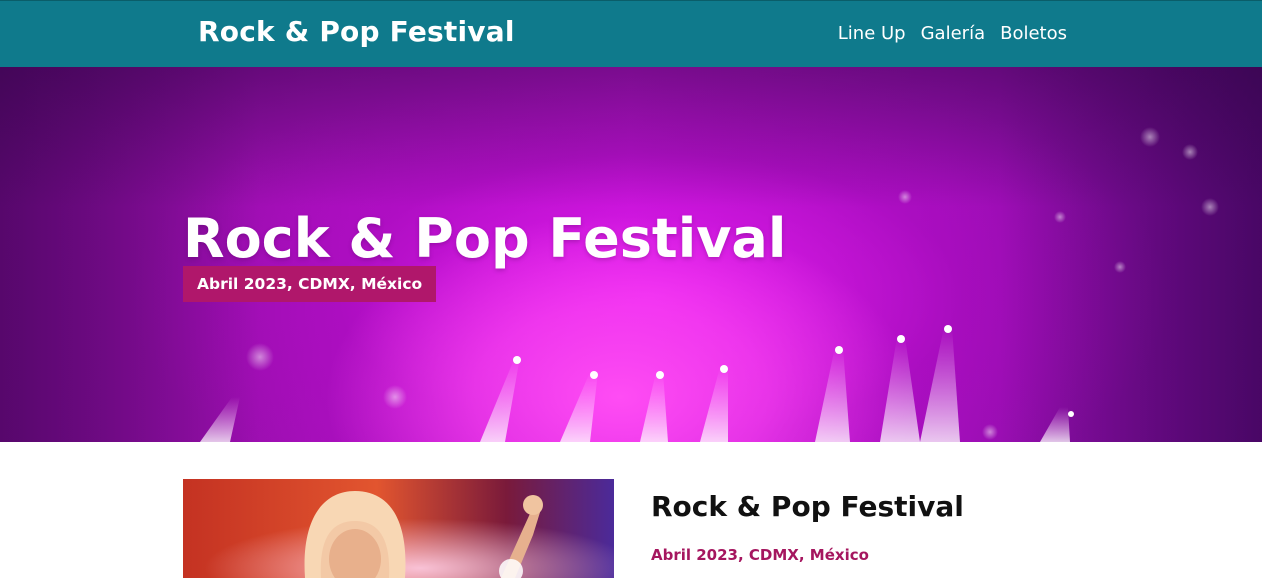 The width and height of the screenshot is (1262, 578). What do you see at coordinates (1033, 33) in the screenshot?
I see `nav-link-boletos: Boletos` at bounding box center [1033, 33].